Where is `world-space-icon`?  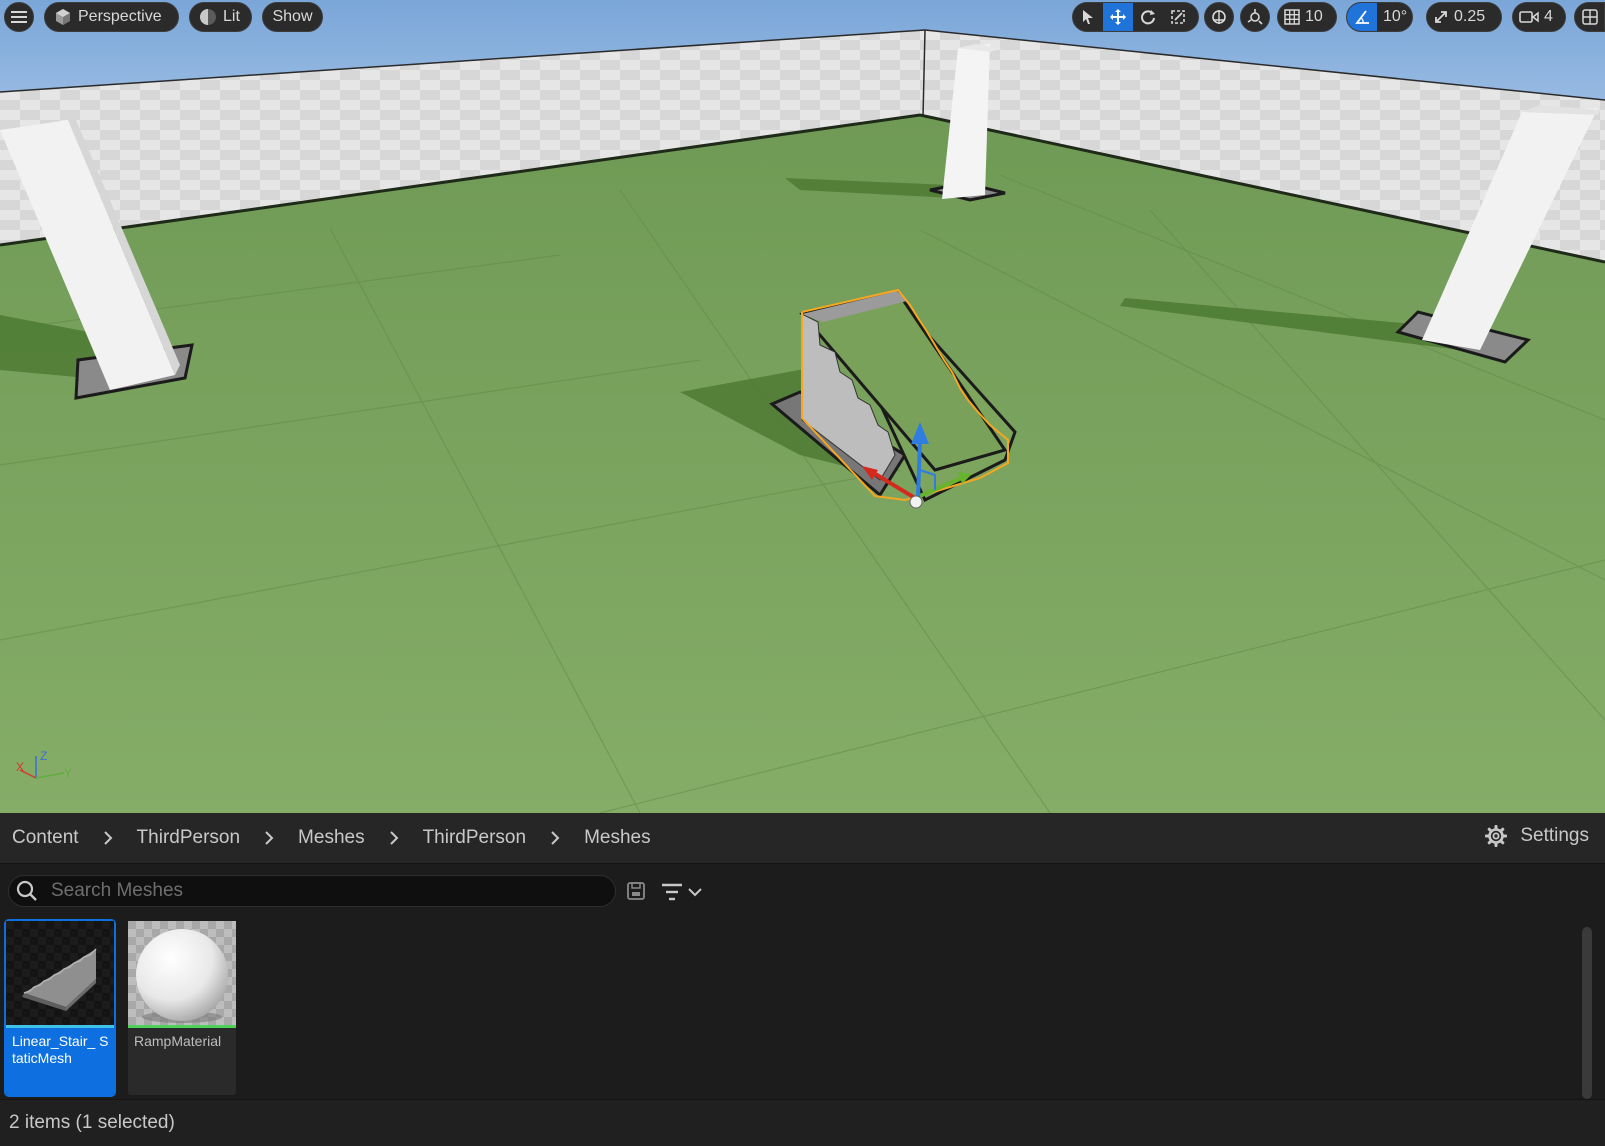 world-space-icon is located at coordinates (1219, 17).